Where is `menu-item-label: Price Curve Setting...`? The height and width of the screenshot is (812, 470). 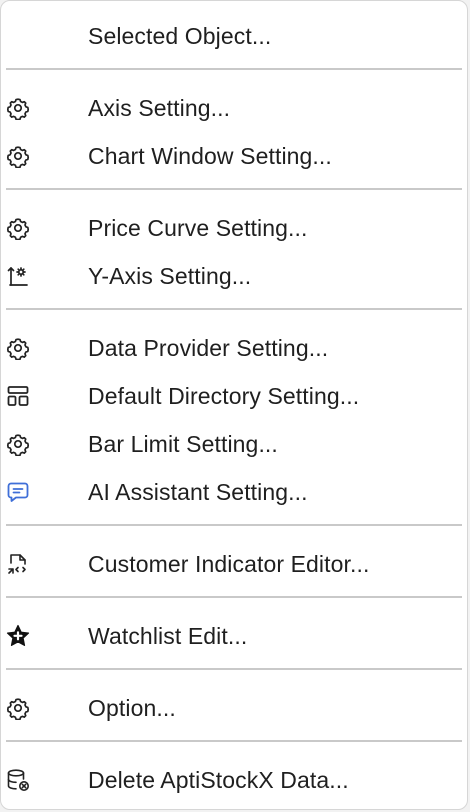
menu-item-label: Price Curve Setting... is located at coordinates (198, 228).